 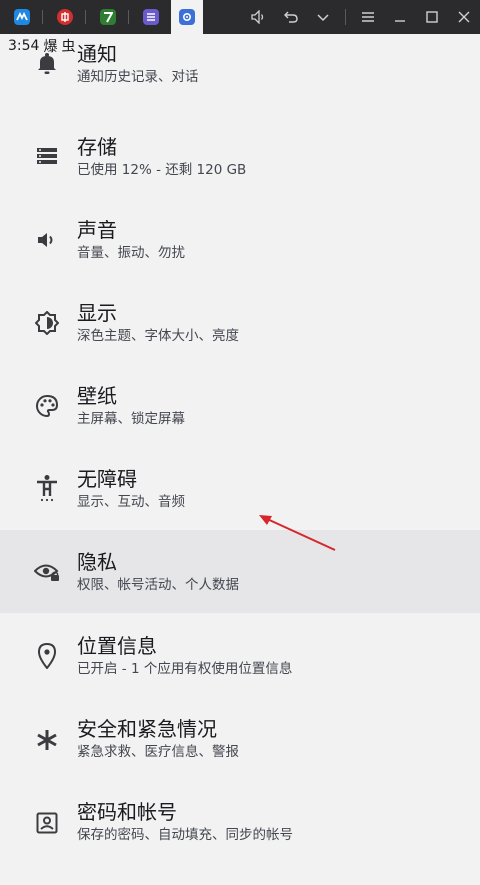 I want to click on brightness-icon, so click(x=47, y=323).